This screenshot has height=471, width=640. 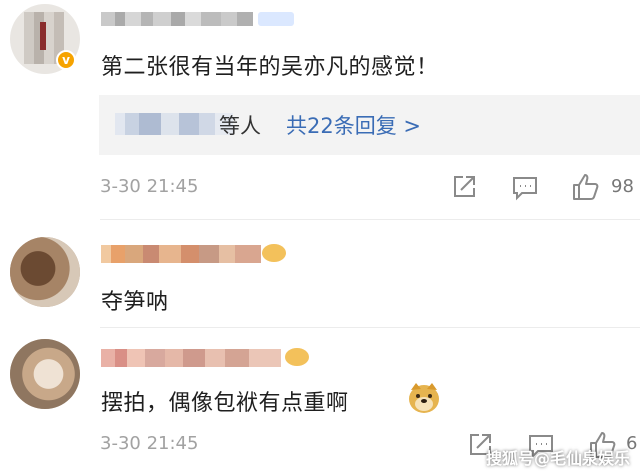 What do you see at coordinates (66, 60) in the screenshot?
I see `verified-badge-icon: v` at bounding box center [66, 60].